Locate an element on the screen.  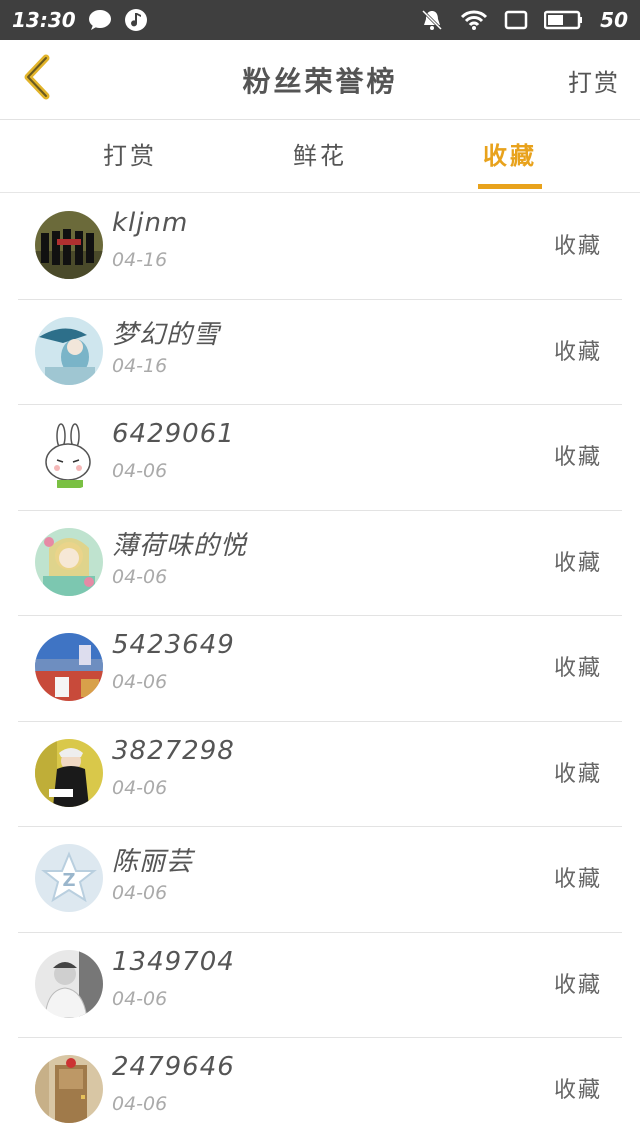
svg-text: Z is located at coordinates (68, 880).